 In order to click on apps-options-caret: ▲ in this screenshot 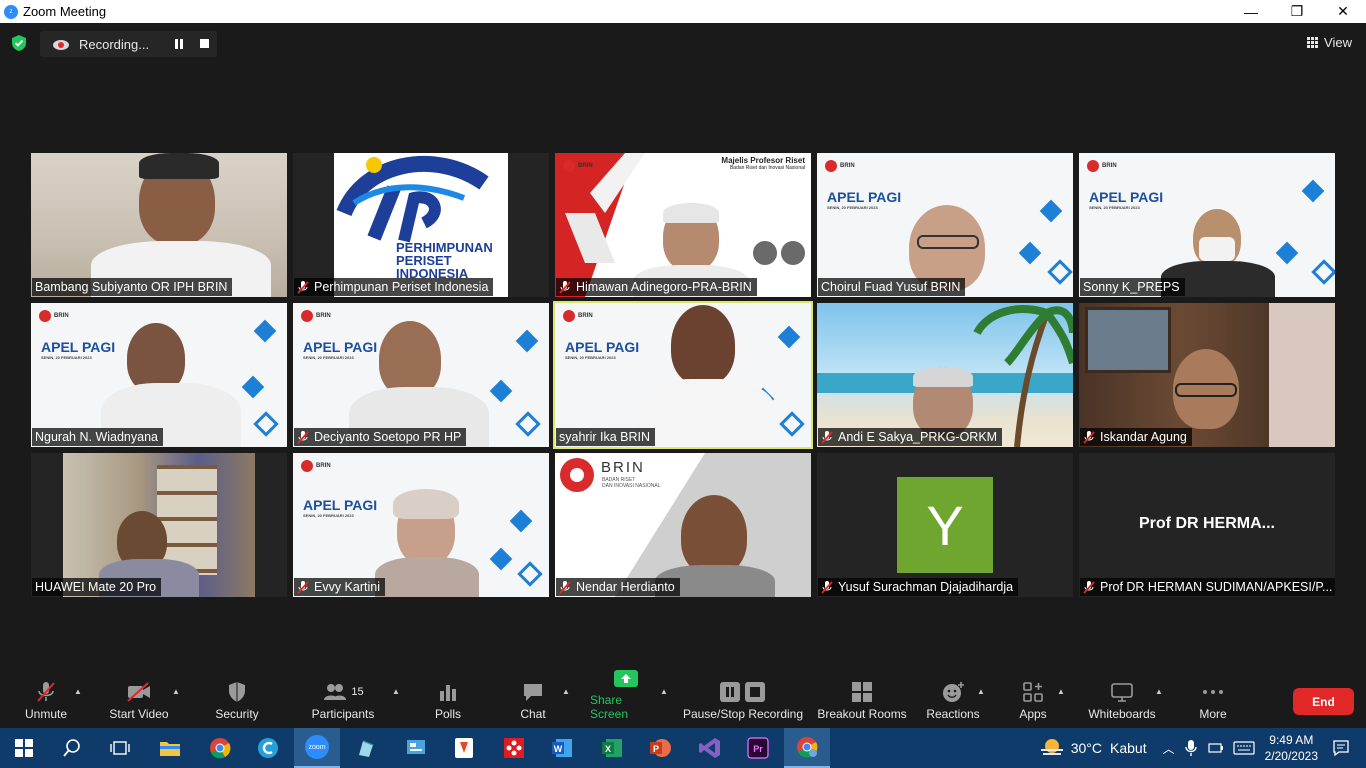, I will do `click(1061, 691)`.